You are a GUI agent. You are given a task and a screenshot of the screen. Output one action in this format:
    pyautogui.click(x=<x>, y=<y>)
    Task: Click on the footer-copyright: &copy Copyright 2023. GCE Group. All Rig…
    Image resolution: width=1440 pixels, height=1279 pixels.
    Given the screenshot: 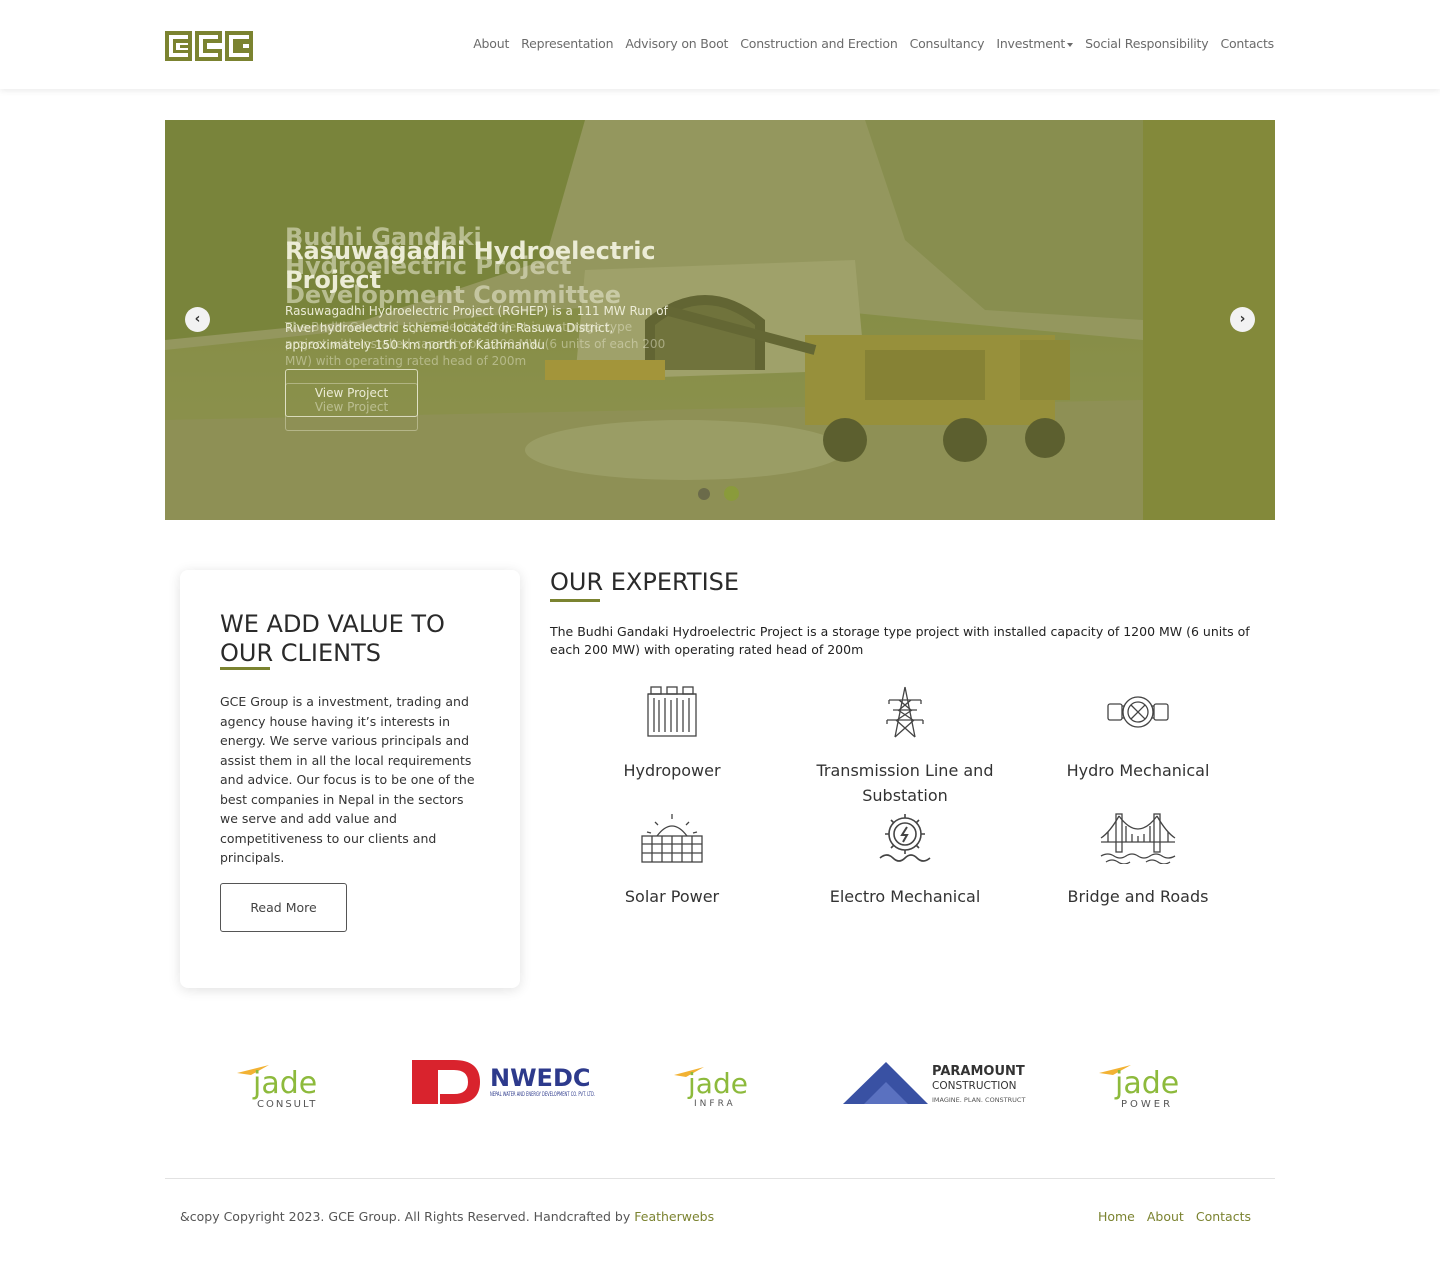 What is the action you would take?
    pyautogui.click(x=447, y=1216)
    